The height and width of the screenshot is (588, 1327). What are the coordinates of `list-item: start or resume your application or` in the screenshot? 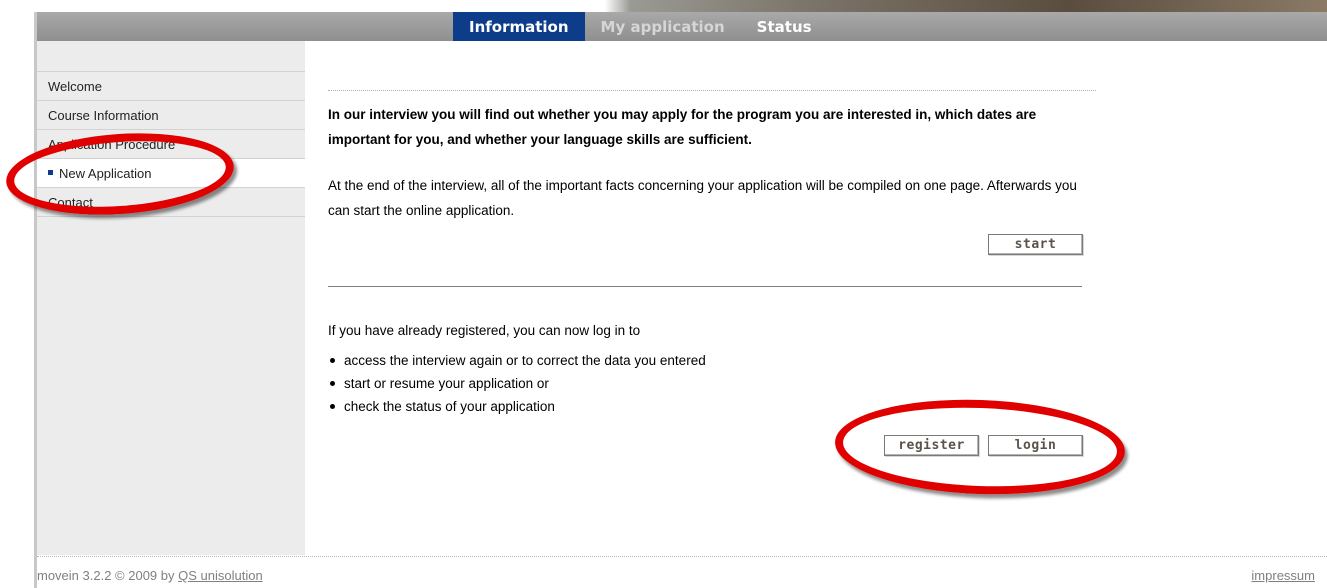 It's located at (517, 383).